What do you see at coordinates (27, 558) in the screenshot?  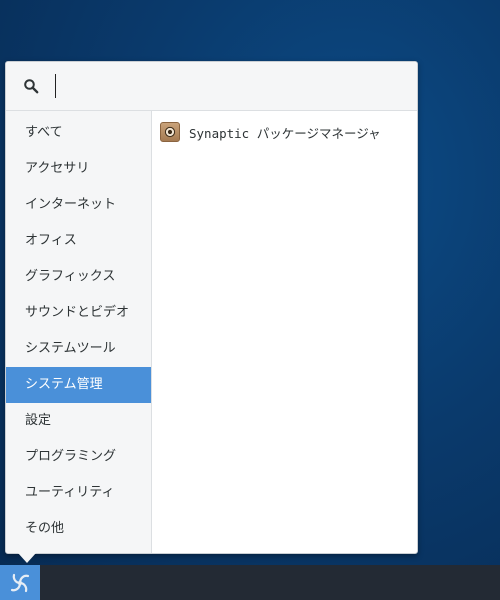 I see `menu-pointer` at bounding box center [27, 558].